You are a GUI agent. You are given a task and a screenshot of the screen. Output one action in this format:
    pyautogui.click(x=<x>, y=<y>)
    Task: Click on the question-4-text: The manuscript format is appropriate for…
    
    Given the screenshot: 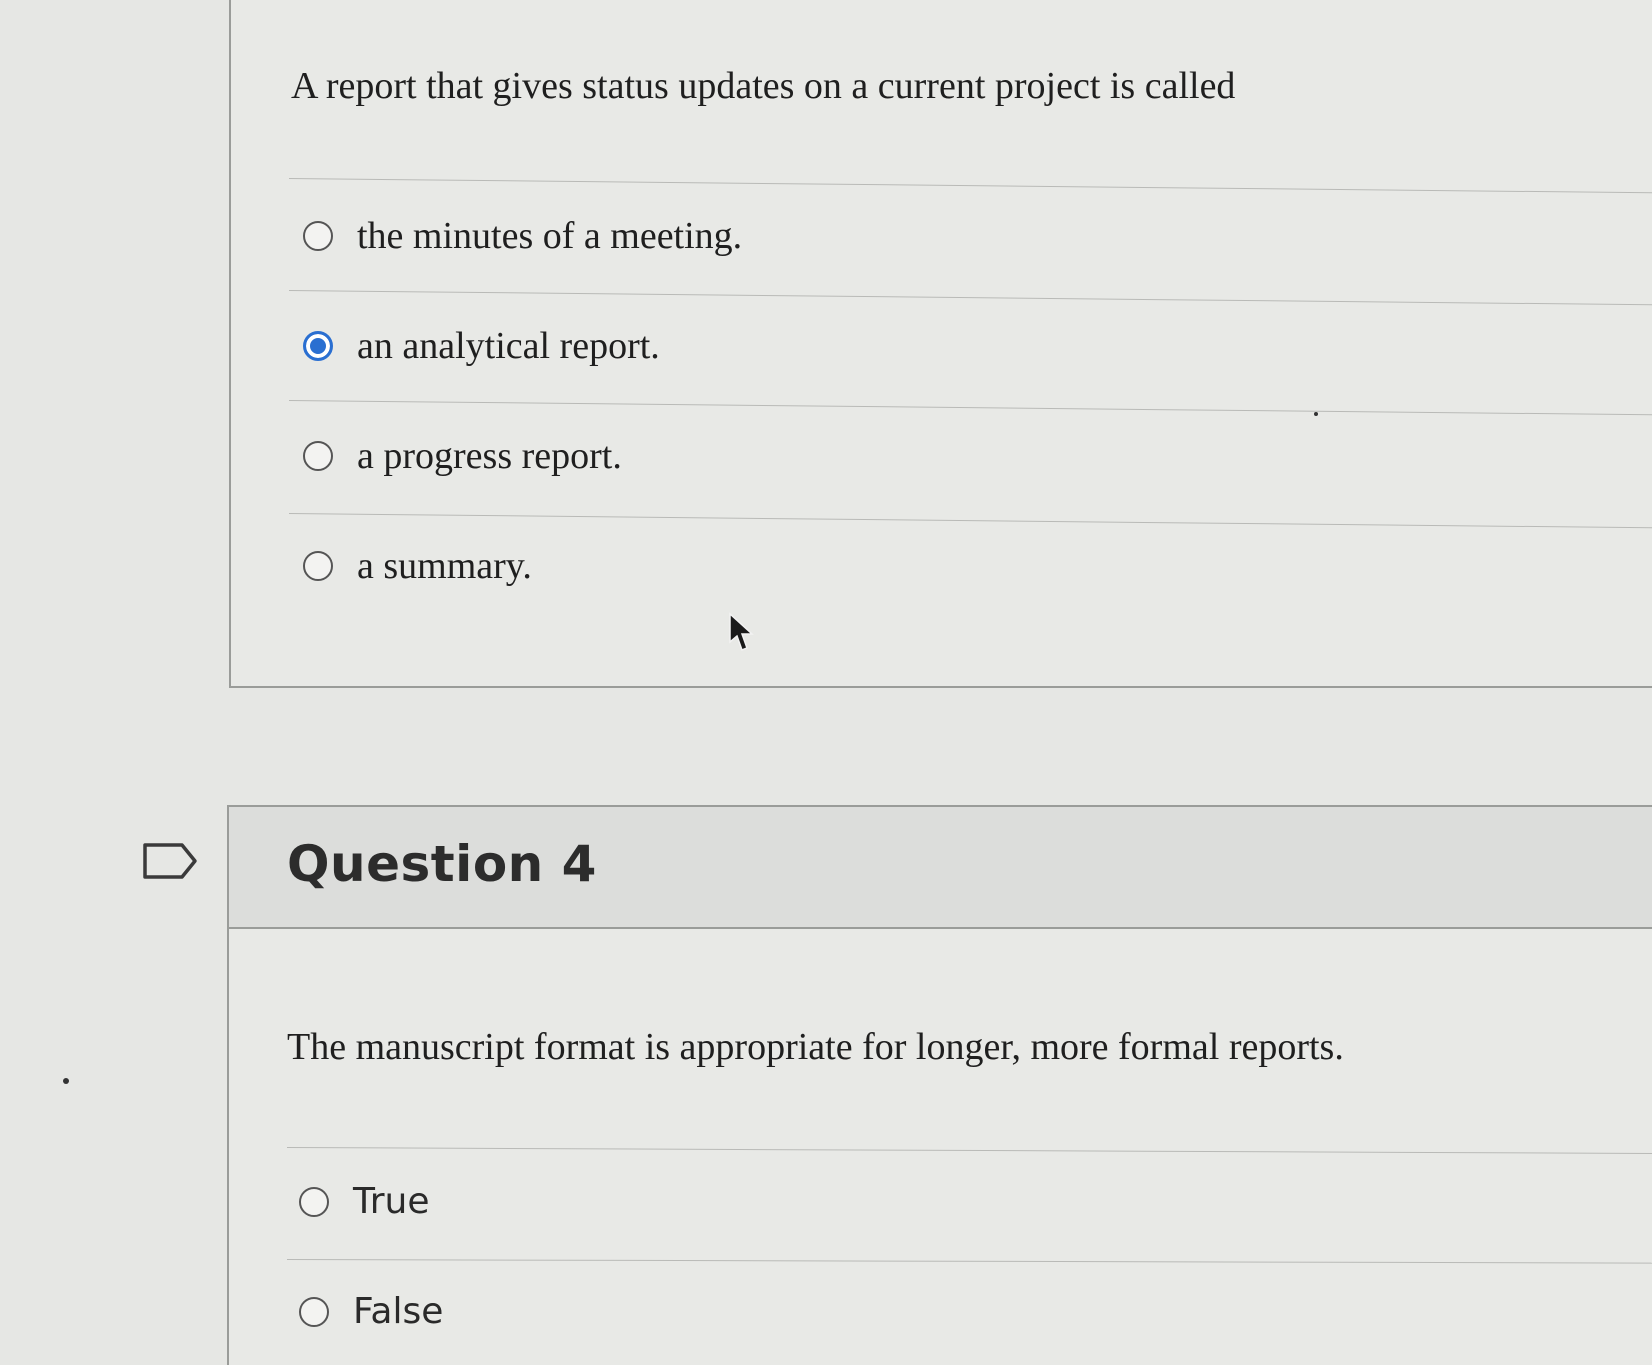 What is the action you would take?
    pyautogui.click(x=815, y=1047)
    